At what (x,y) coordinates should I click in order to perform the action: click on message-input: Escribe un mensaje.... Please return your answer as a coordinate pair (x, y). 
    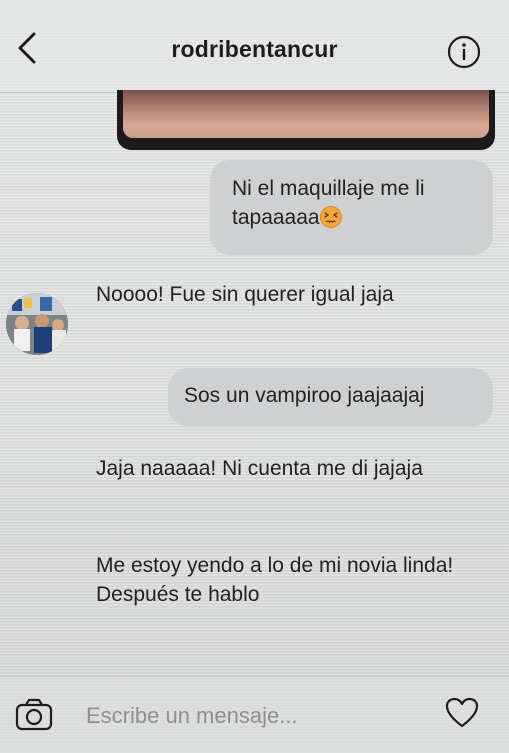
    Looking at the image, I should click on (192, 716).